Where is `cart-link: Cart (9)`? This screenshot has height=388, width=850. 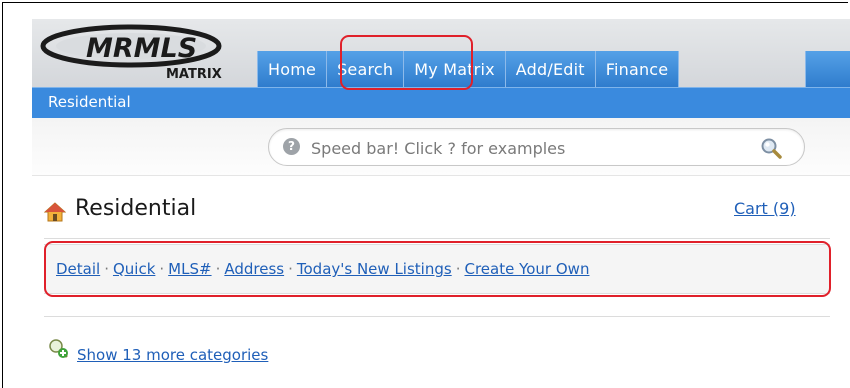 cart-link: Cart (9) is located at coordinates (765, 208).